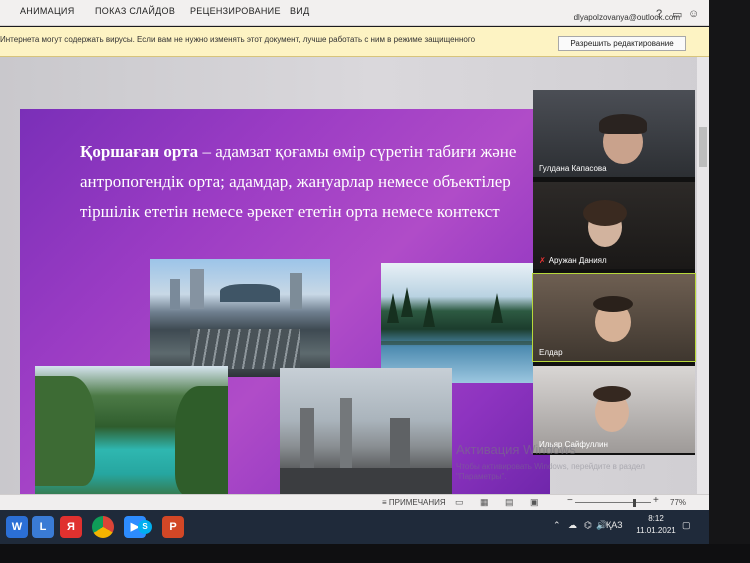 The image size is (750, 563). I want to click on zoom-percent: 77%, so click(678, 502).